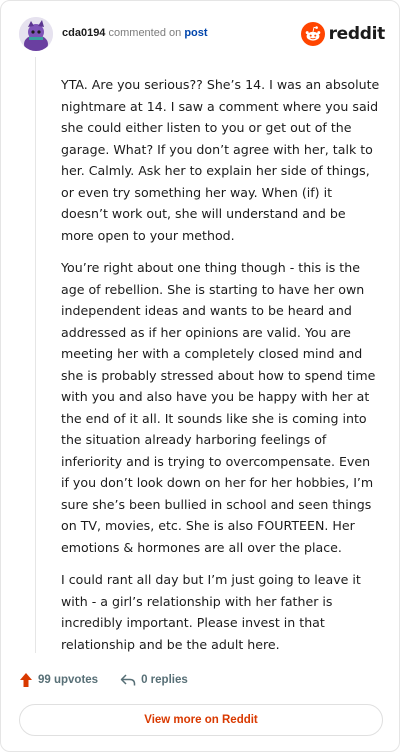 The height and width of the screenshot is (752, 400). What do you see at coordinates (312, 34) in the screenshot?
I see `reddit-snoo-icon` at bounding box center [312, 34].